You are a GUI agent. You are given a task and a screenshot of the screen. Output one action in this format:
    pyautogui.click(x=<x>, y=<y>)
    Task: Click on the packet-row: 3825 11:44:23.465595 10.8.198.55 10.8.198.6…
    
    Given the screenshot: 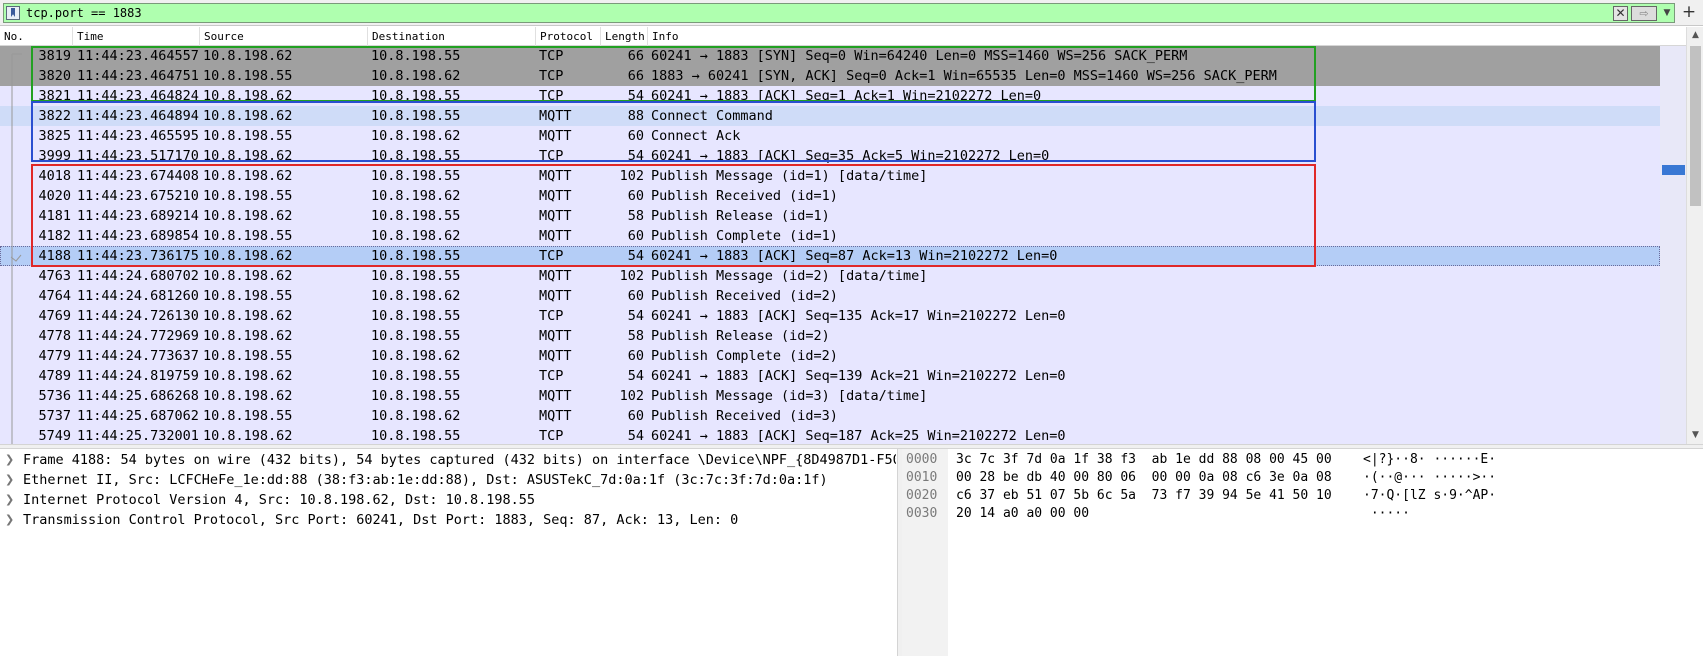 What is the action you would take?
    pyautogui.click(x=830, y=136)
    